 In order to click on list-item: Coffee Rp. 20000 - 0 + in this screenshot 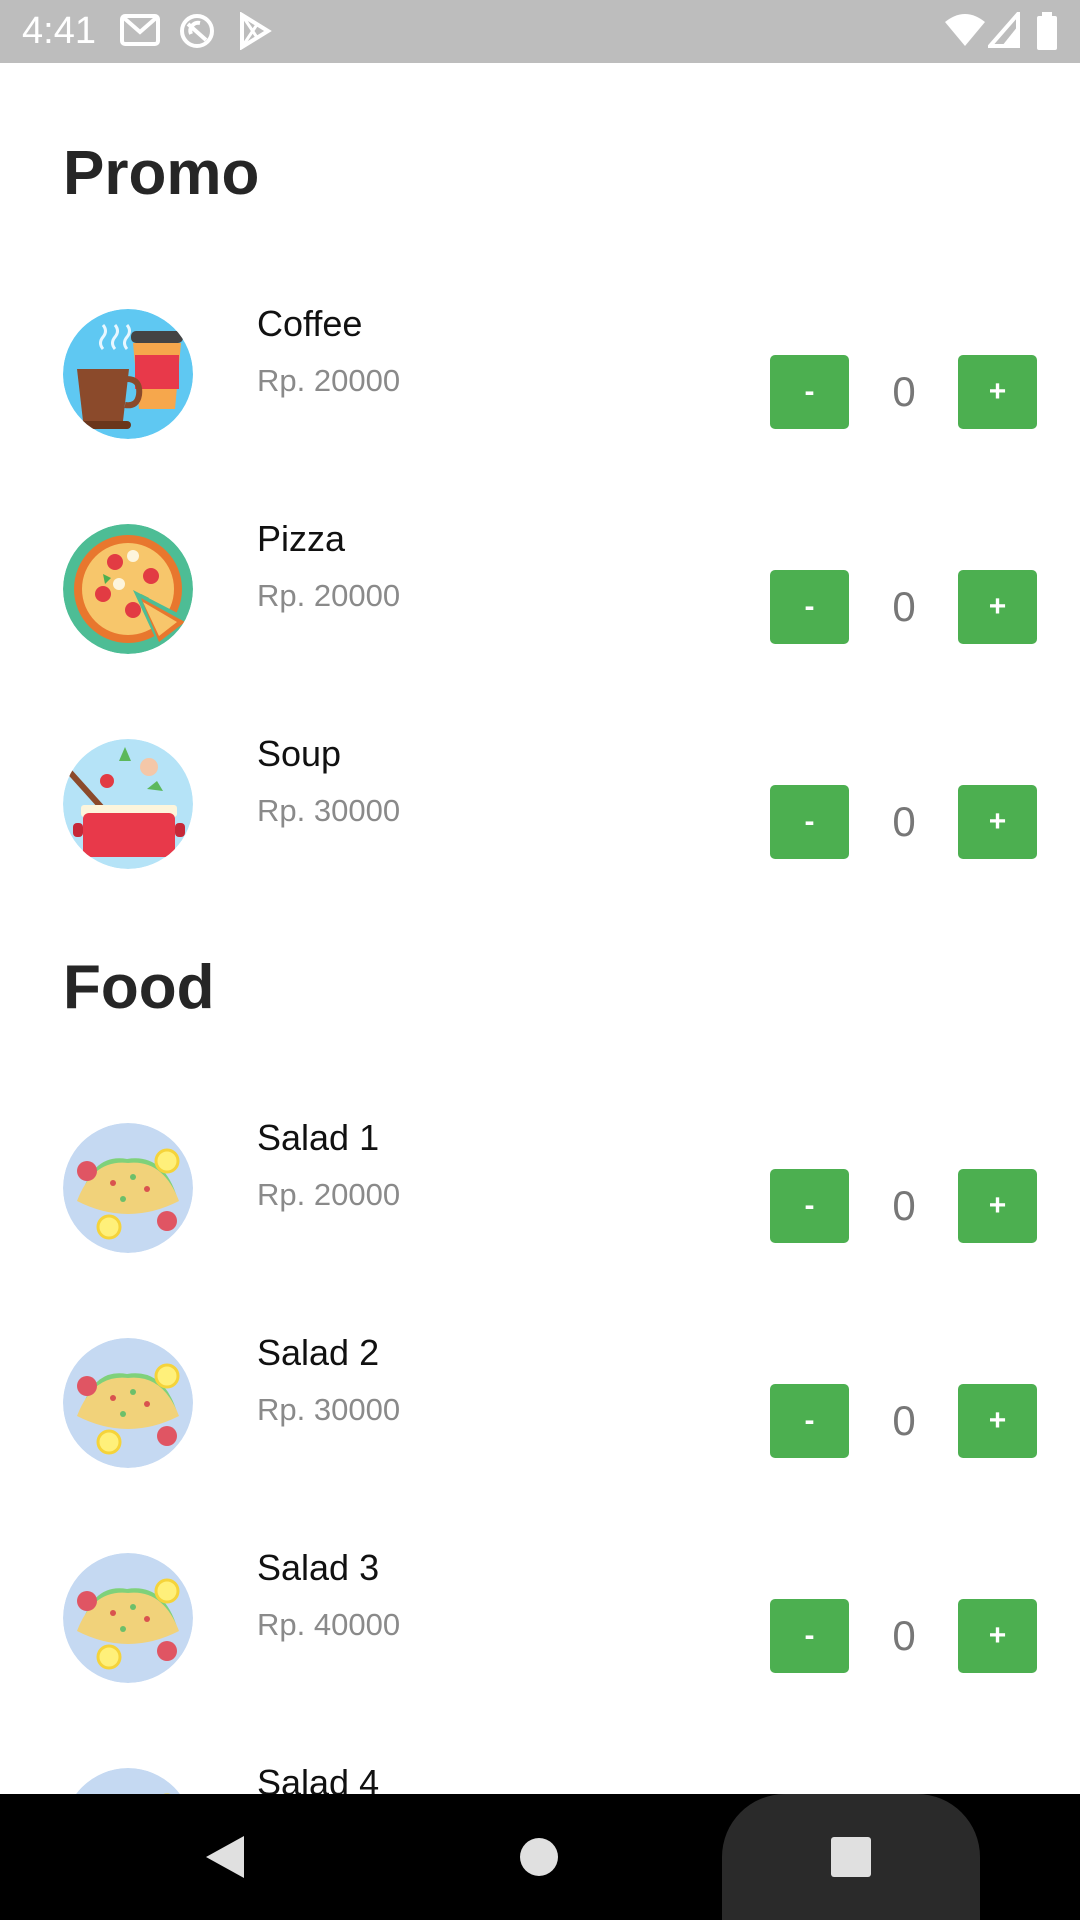, I will do `click(540, 396)`.